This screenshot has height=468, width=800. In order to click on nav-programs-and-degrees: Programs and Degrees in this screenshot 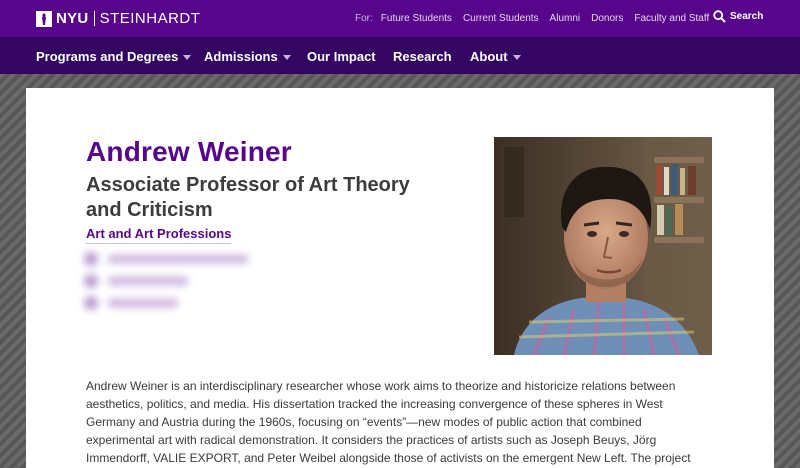, I will do `click(114, 56)`.